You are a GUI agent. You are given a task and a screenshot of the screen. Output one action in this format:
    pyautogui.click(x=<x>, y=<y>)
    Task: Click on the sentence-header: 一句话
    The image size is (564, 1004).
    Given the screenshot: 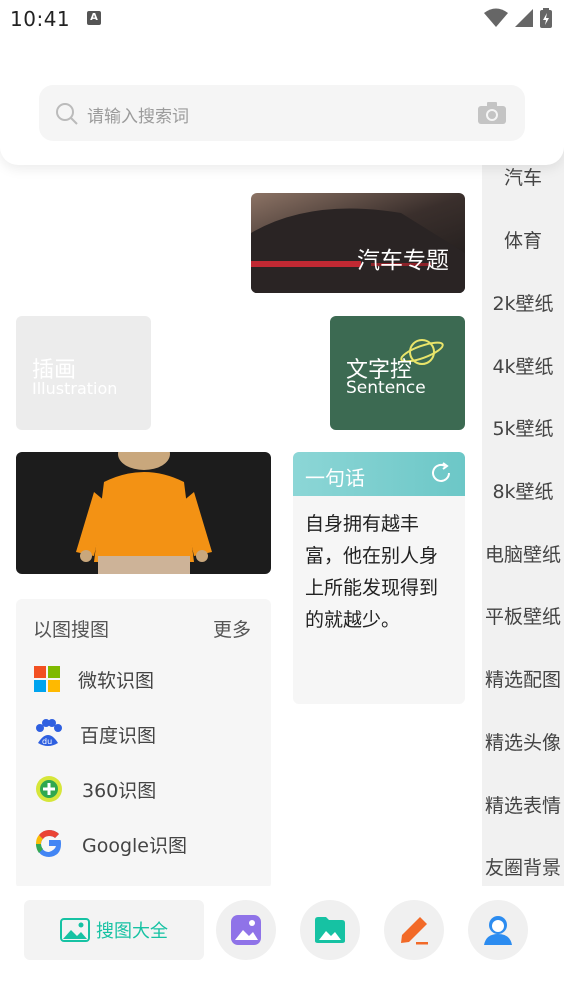 What is the action you would take?
    pyautogui.click(x=379, y=474)
    